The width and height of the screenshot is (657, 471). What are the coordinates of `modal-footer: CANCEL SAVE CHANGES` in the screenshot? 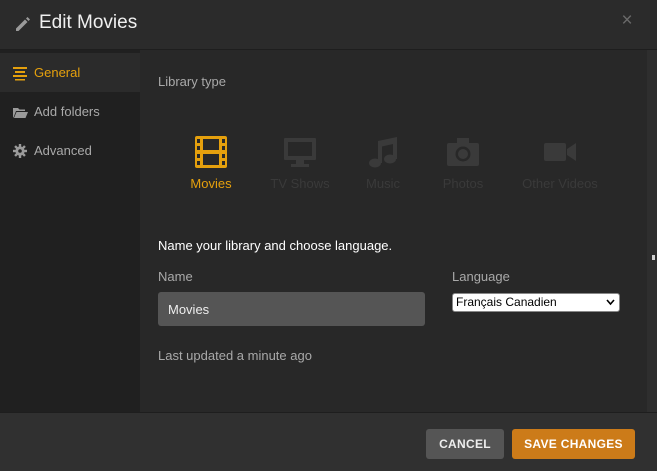 It's located at (328, 441).